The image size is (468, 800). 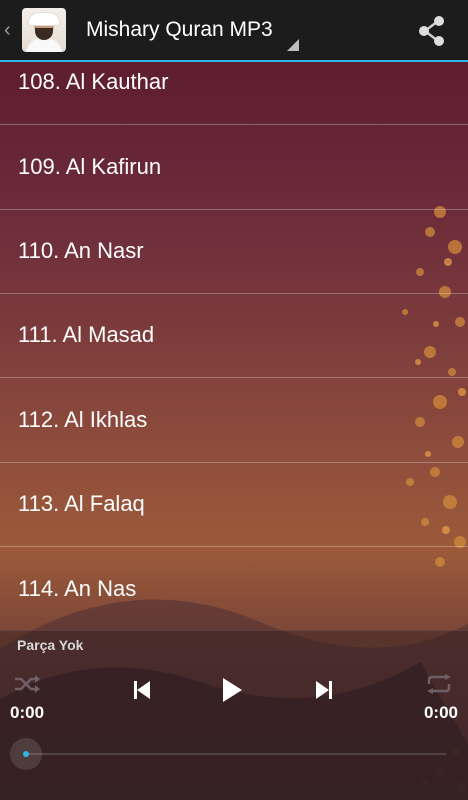 I want to click on list-item-label: 114. An Nas, so click(x=77, y=588).